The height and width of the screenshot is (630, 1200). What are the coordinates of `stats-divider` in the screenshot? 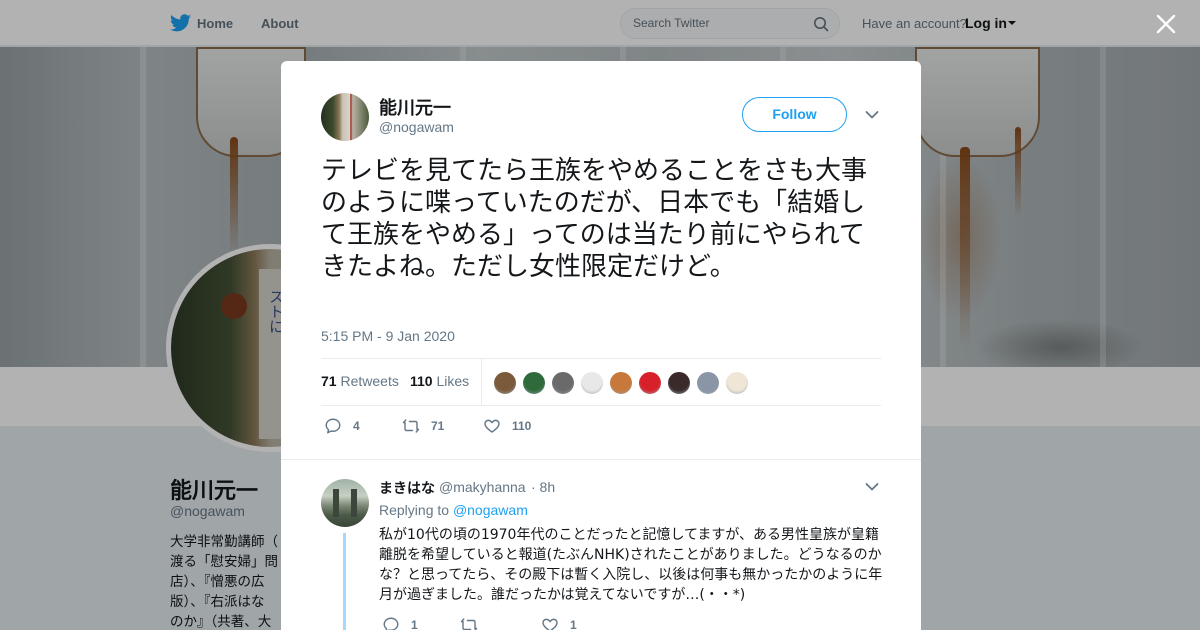 It's located at (481, 382).